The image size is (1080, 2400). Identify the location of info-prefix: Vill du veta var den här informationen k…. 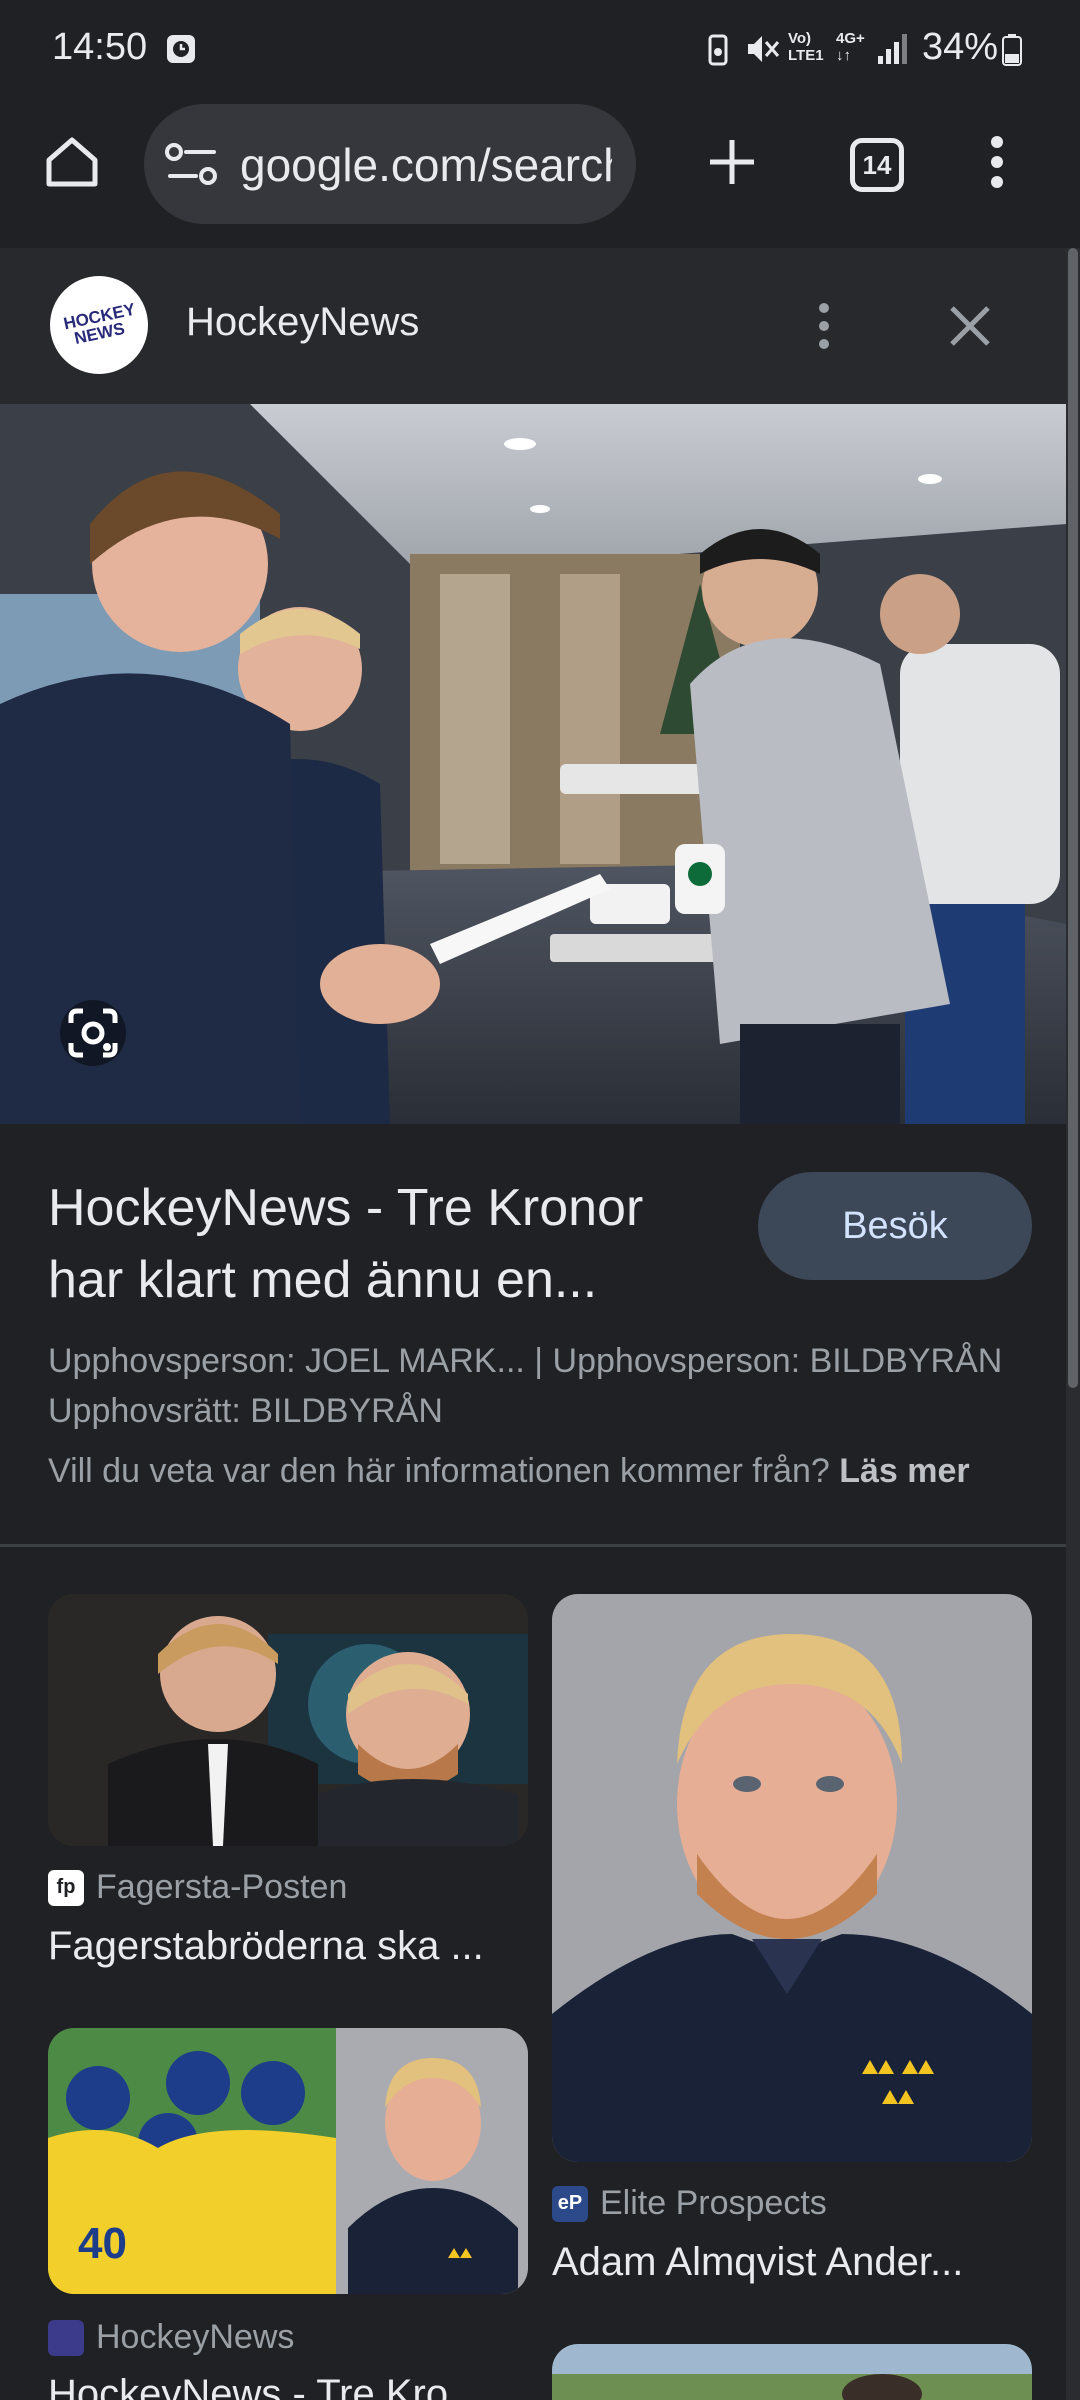
(439, 1471).